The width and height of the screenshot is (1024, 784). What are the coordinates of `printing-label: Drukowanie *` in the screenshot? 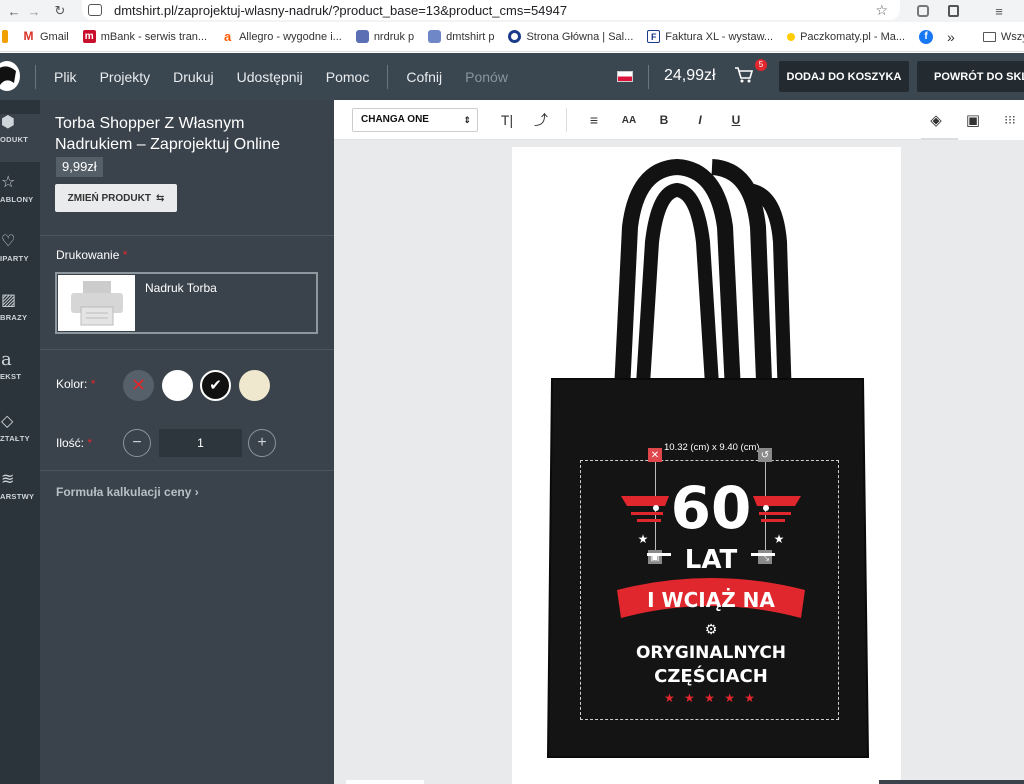 It's located at (92, 255).